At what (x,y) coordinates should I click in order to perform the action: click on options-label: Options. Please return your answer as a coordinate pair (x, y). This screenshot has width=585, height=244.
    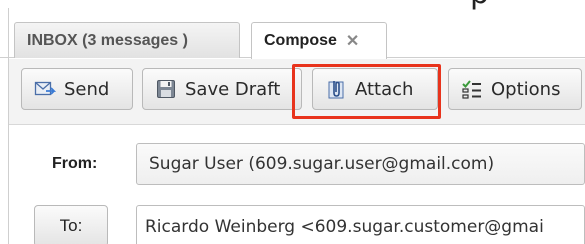
    Looking at the image, I should click on (526, 89).